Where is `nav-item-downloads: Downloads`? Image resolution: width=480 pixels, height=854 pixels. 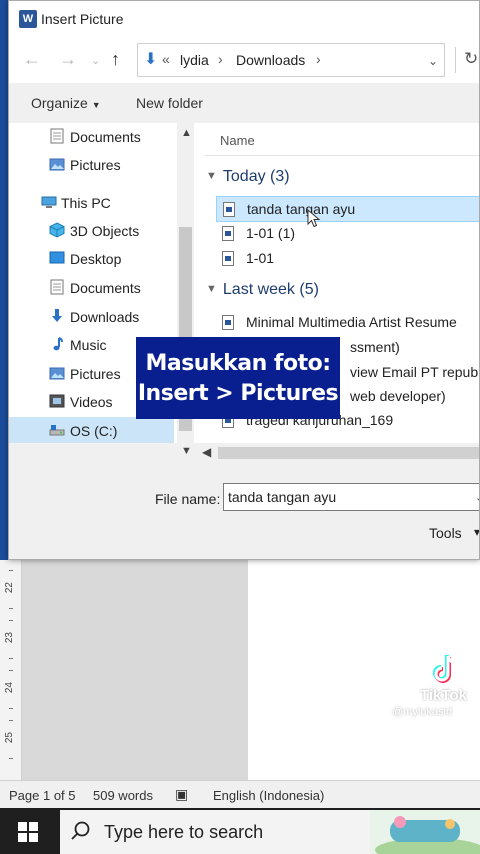 nav-item-downloads: Downloads is located at coordinates (91, 317).